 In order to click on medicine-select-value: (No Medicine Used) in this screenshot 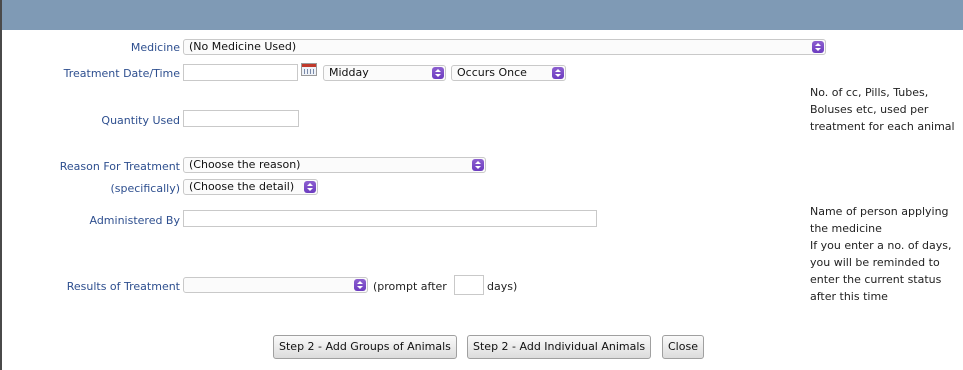, I will do `click(243, 46)`.